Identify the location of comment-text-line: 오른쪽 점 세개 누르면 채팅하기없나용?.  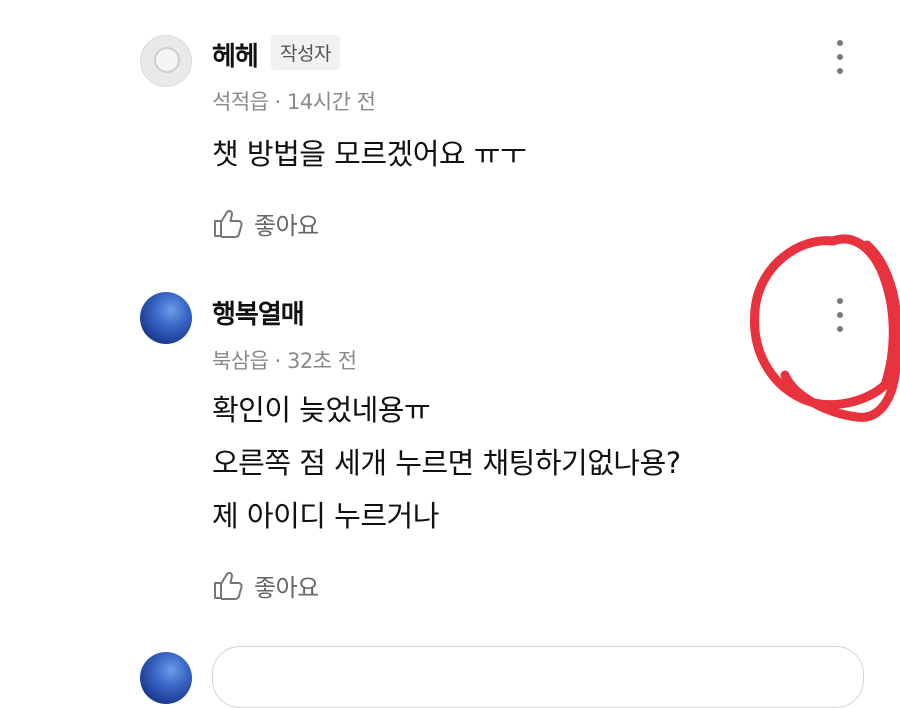
(446, 463).